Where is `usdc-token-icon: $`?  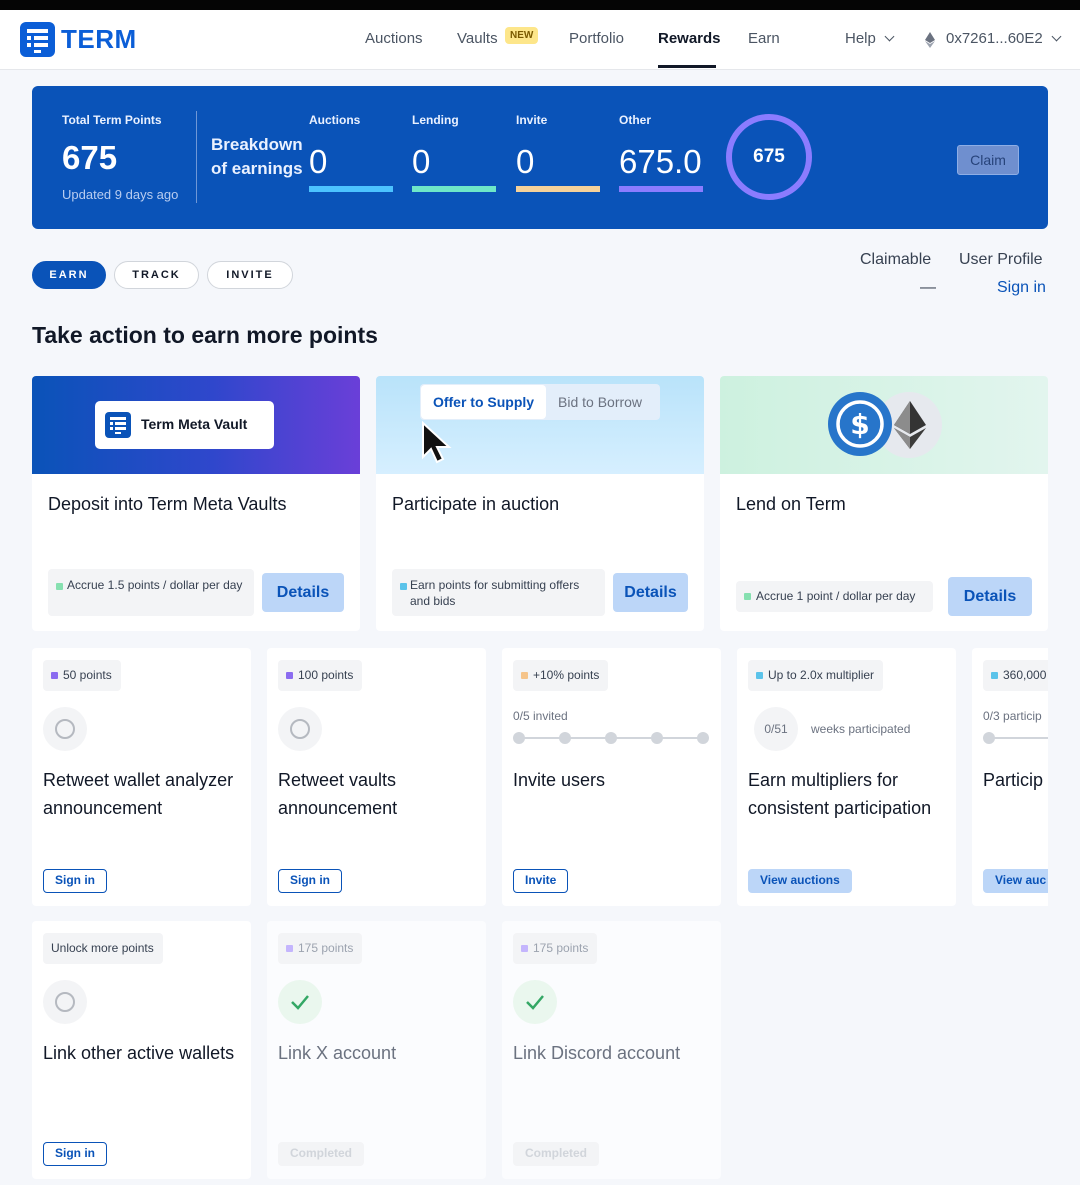
usdc-token-icon: $ is located at coordinates (860, 424).